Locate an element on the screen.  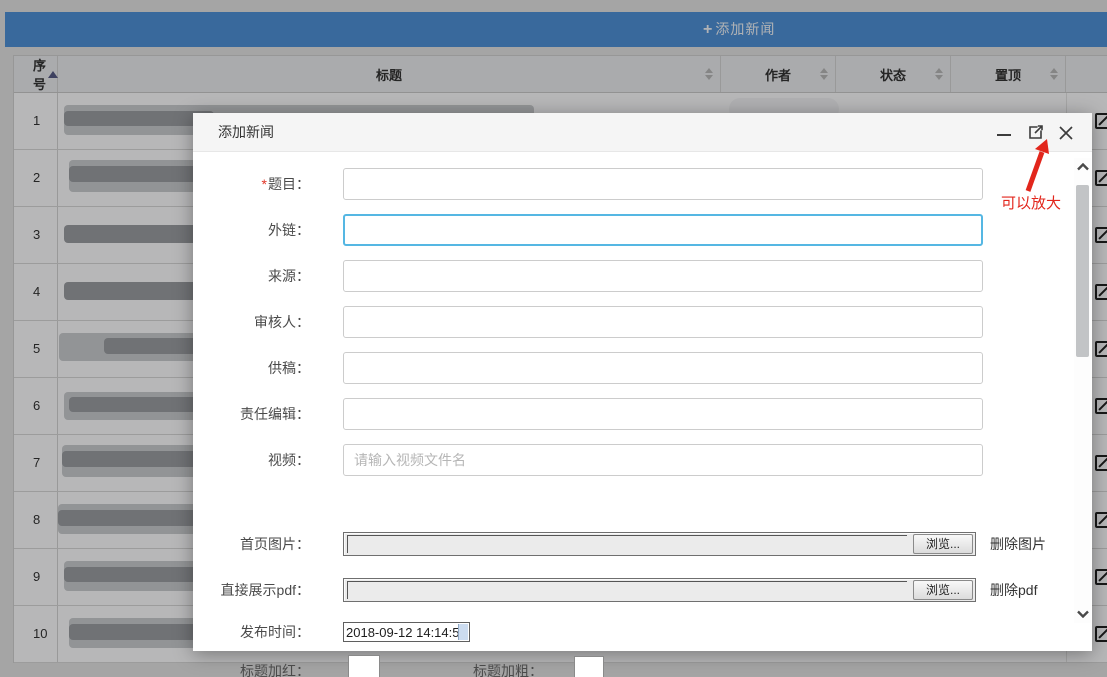
form-row-home-image: 首页图片： 浏览... 删除图片 is located at coordinates (619, 544).